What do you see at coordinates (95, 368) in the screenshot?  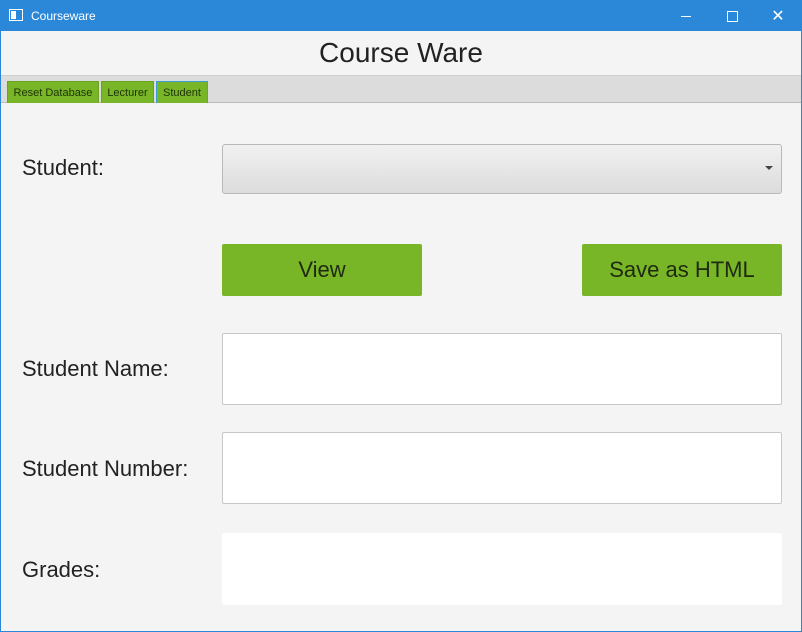 I see `student-name-label: Student Name:` at bounding box center [95, 368].